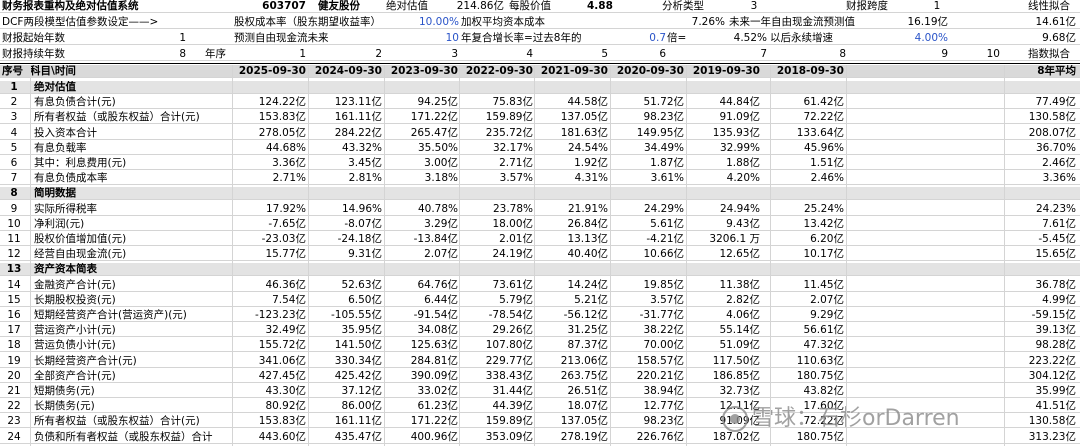  Describe the element at coordinates (743, 315) in the screenshot. I see `cell-value: 4.06亿` at that location.